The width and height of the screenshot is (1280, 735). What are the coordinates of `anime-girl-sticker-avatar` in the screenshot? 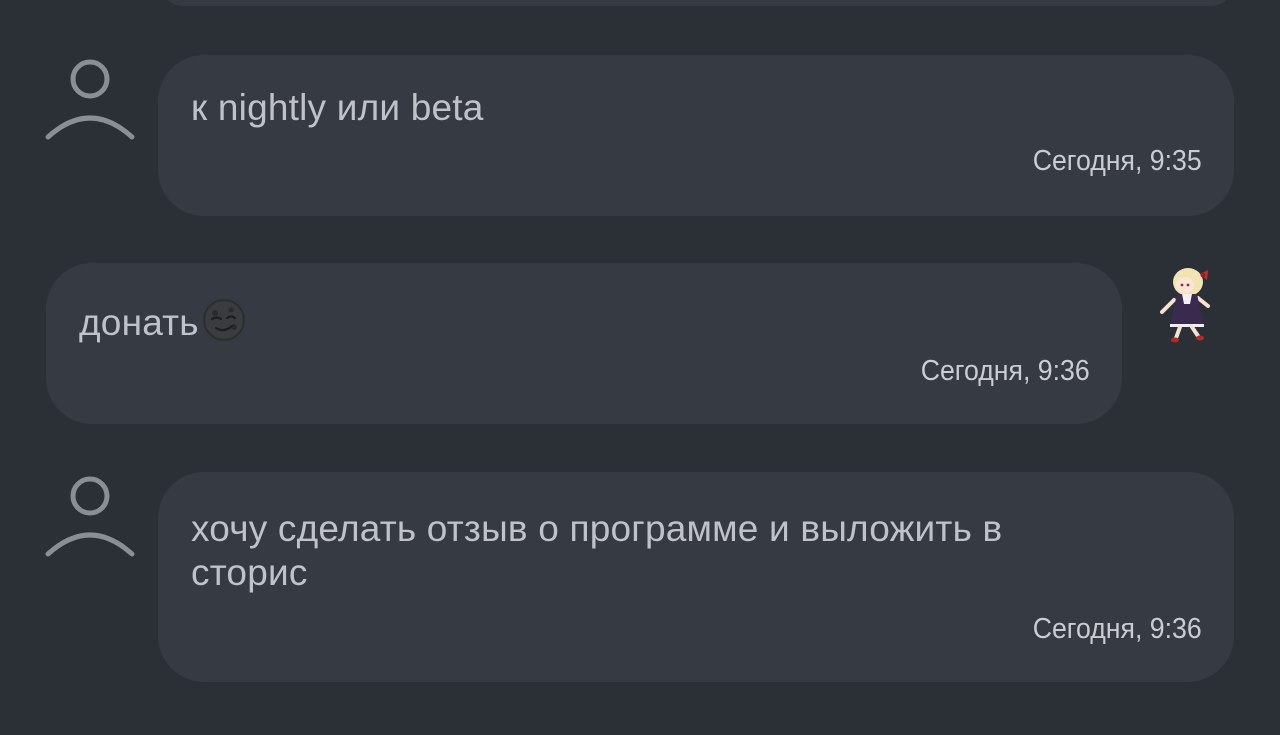 It's located at (1187, 304).